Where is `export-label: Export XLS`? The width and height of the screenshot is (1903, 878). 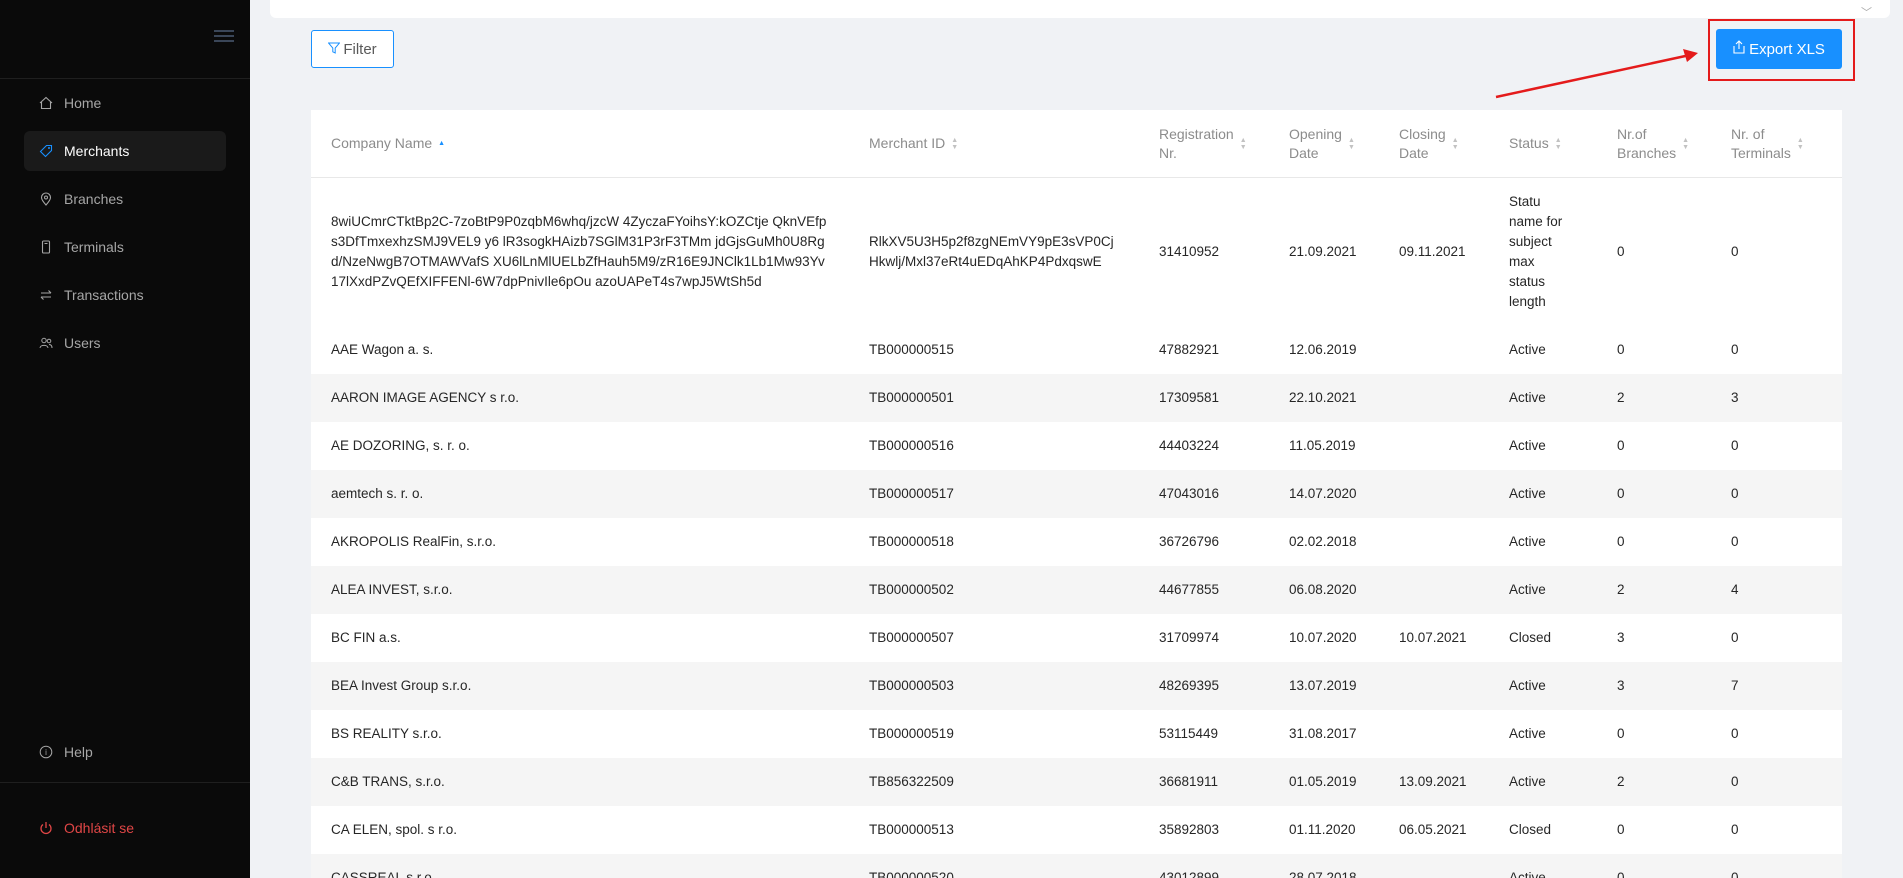 export-label: Export XLS is located at coordinates (1787, 49).